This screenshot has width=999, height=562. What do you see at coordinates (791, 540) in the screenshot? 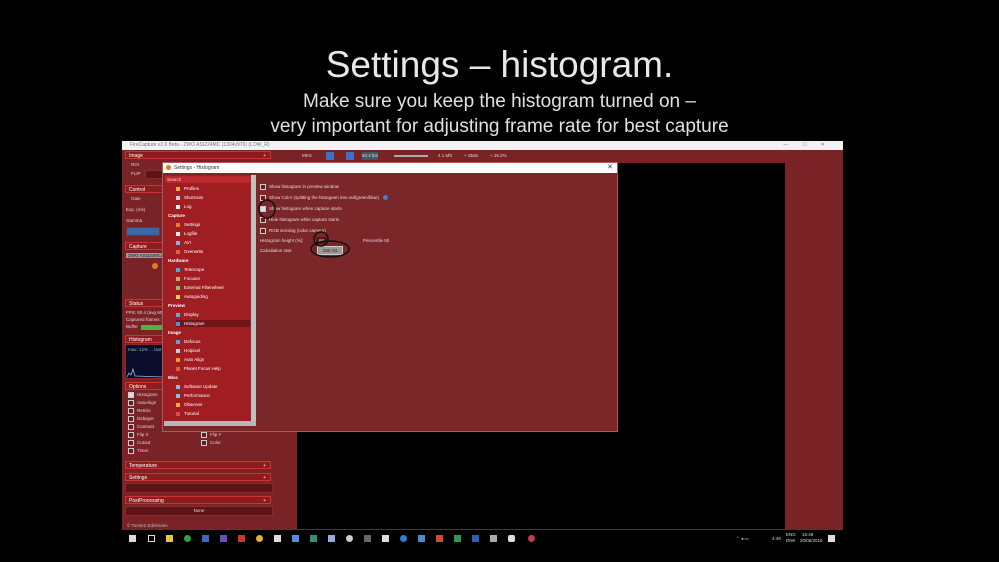
I see `tray-region: DNK` at bounding box center [791, 540].